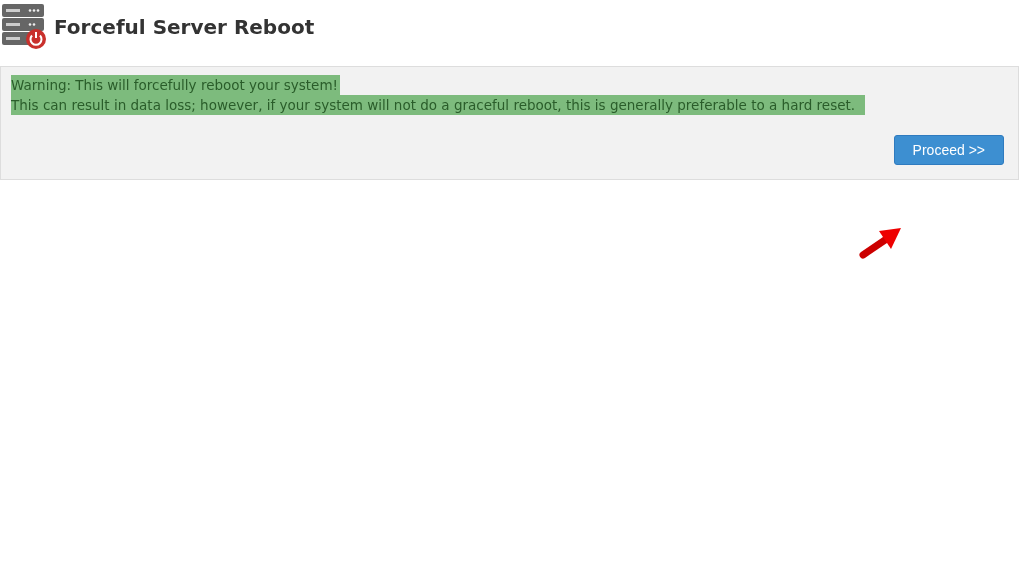  I want to click on page-title: Forceful Server Reboot, so click(184, 26).